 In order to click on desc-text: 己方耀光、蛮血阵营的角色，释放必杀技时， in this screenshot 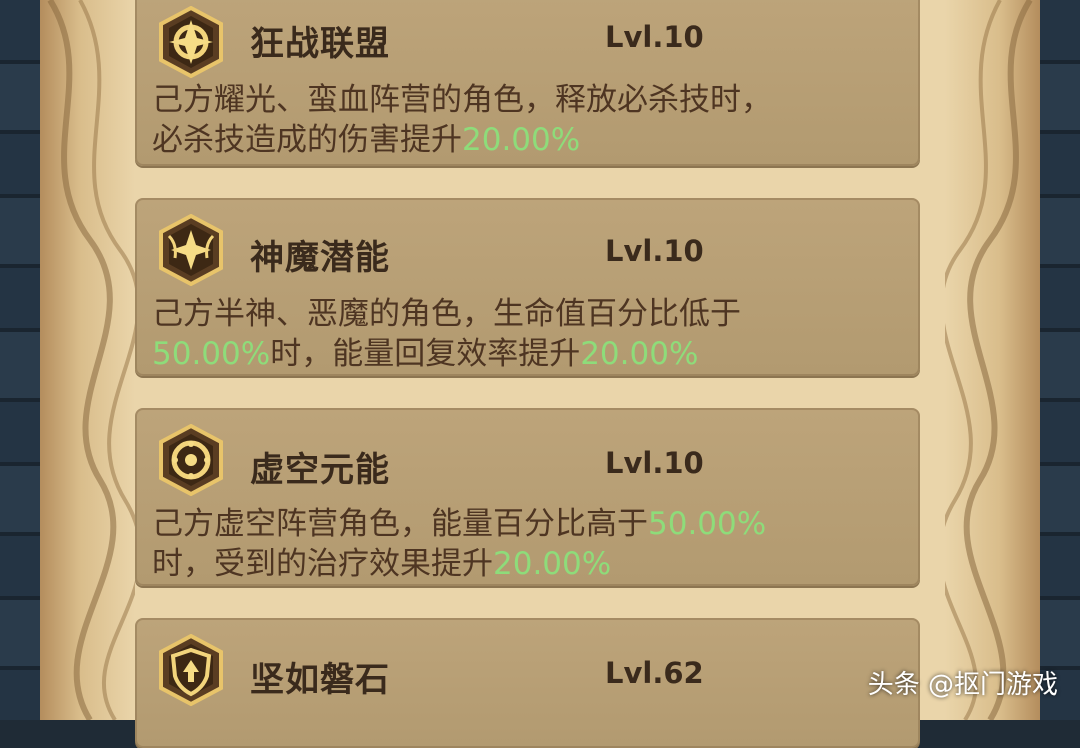, I will do `click(462, 100)`.